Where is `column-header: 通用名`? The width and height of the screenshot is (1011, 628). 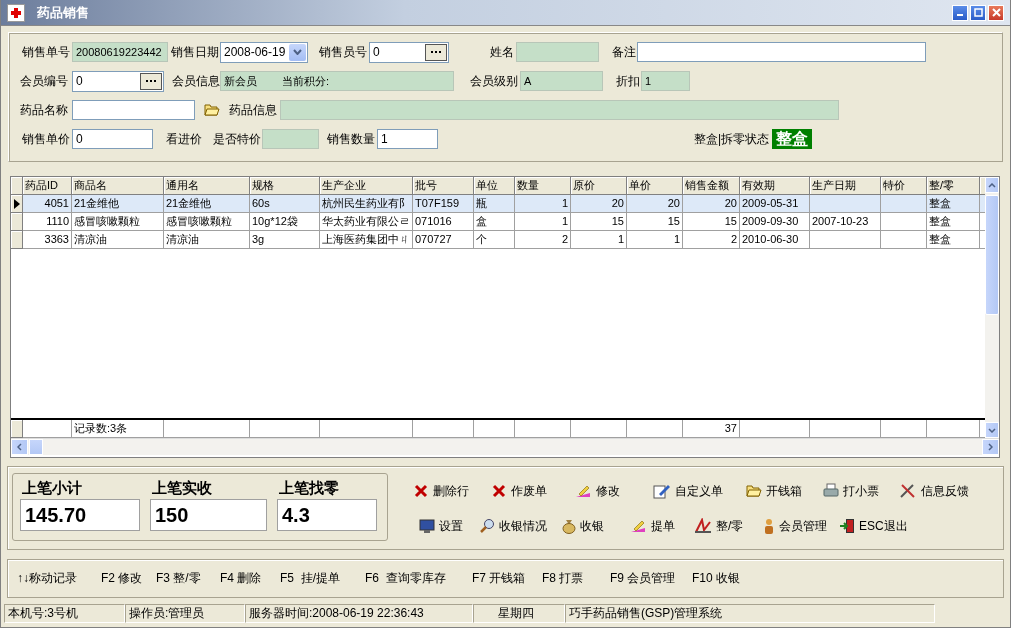 column-header: 通用名 is located at coordinates (207, 186).